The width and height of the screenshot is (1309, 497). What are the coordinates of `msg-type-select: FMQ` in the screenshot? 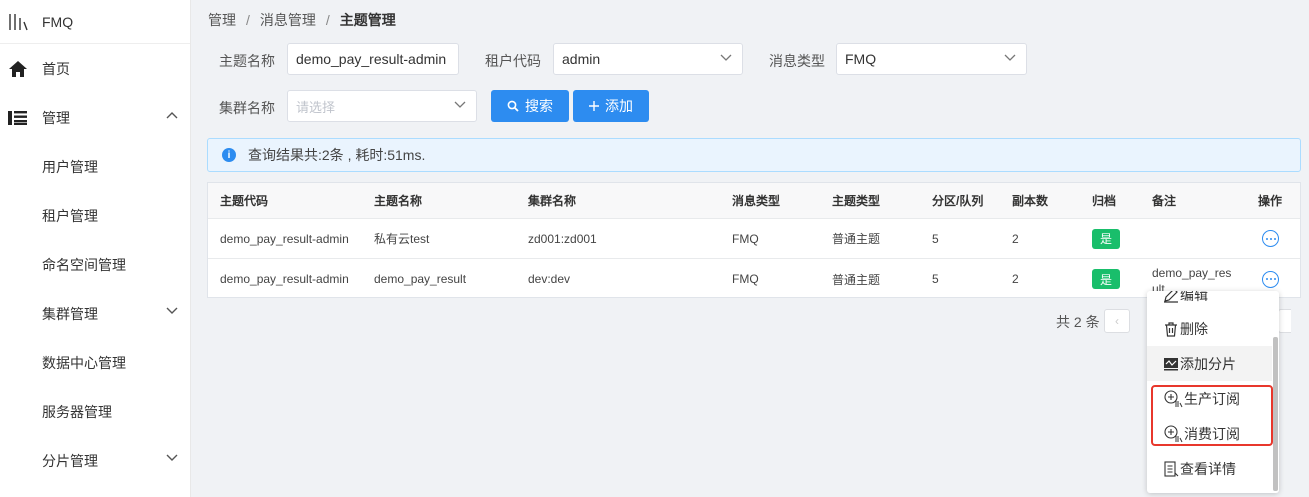 It's located at (931, 59).